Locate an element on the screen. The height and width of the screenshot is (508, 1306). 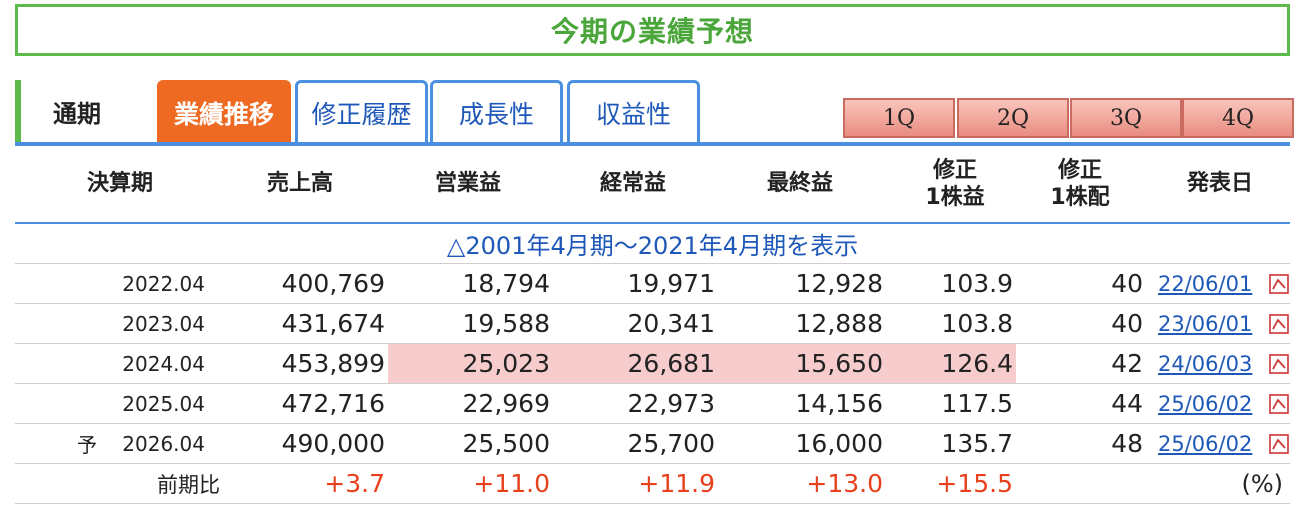
ratio-sales: +3.7 is located at coordinates (354, 483).